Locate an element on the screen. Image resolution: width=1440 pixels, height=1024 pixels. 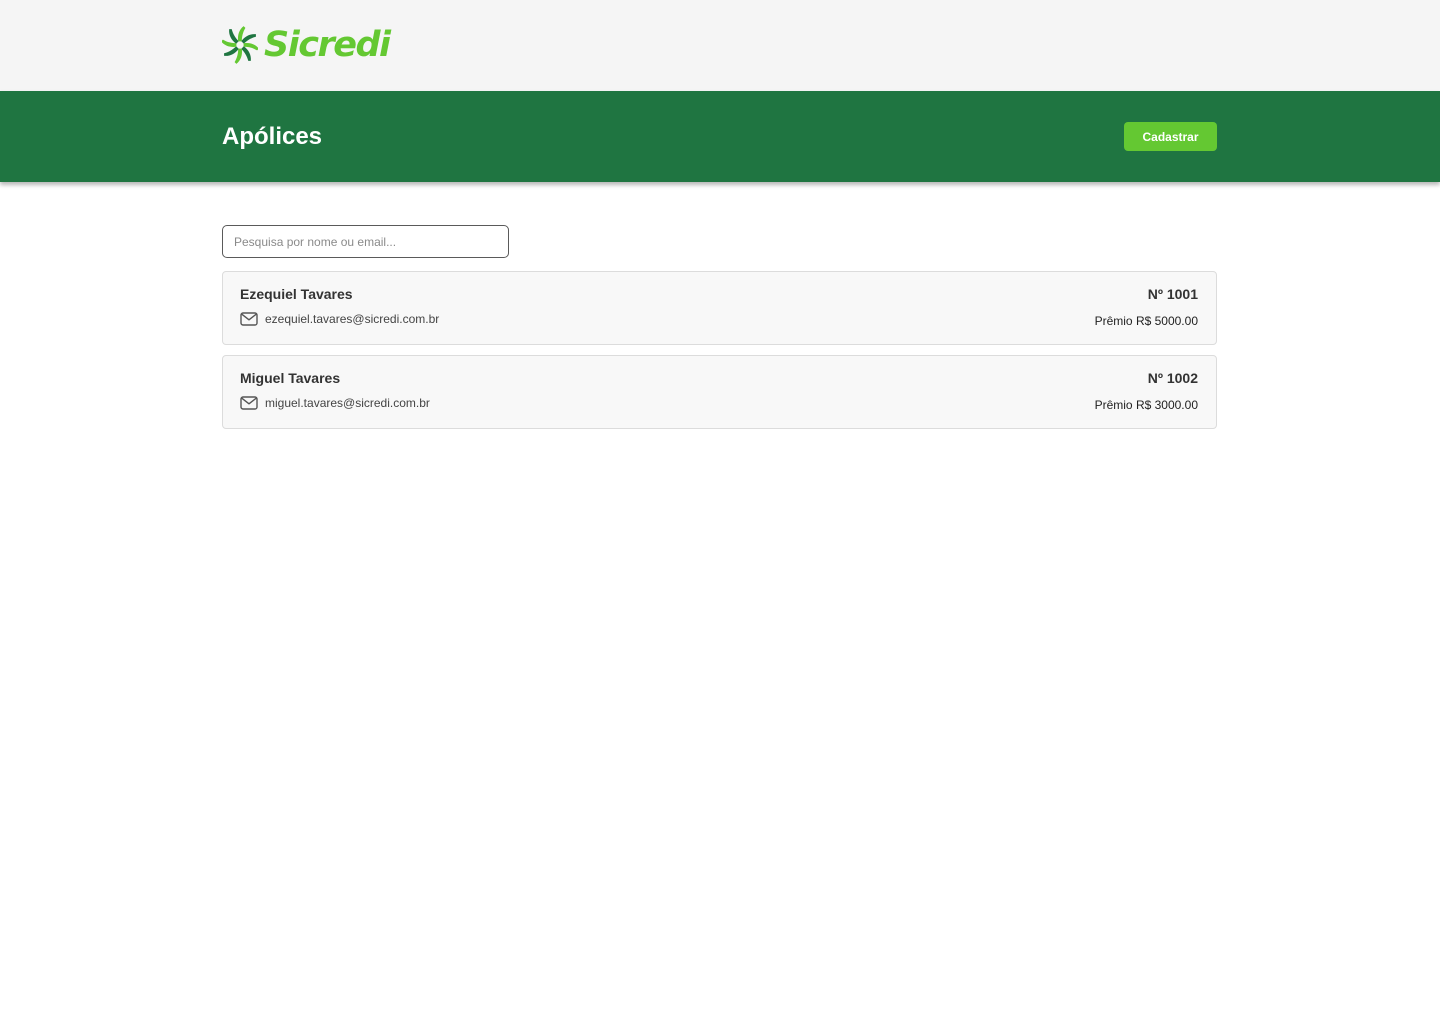
policy-holder-name: Ezequiel Tavares is located at coordinates (296, 294).